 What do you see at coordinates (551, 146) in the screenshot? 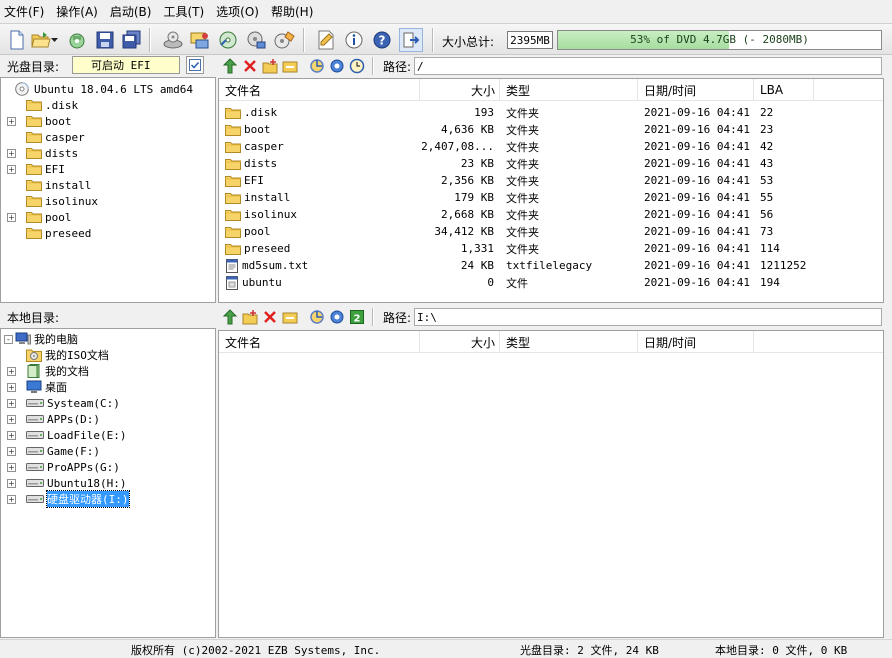
I see `table-row: casper 2,407,08... 文件夹 2021-09-16 04:41 42` at bounding box center [551, 146].